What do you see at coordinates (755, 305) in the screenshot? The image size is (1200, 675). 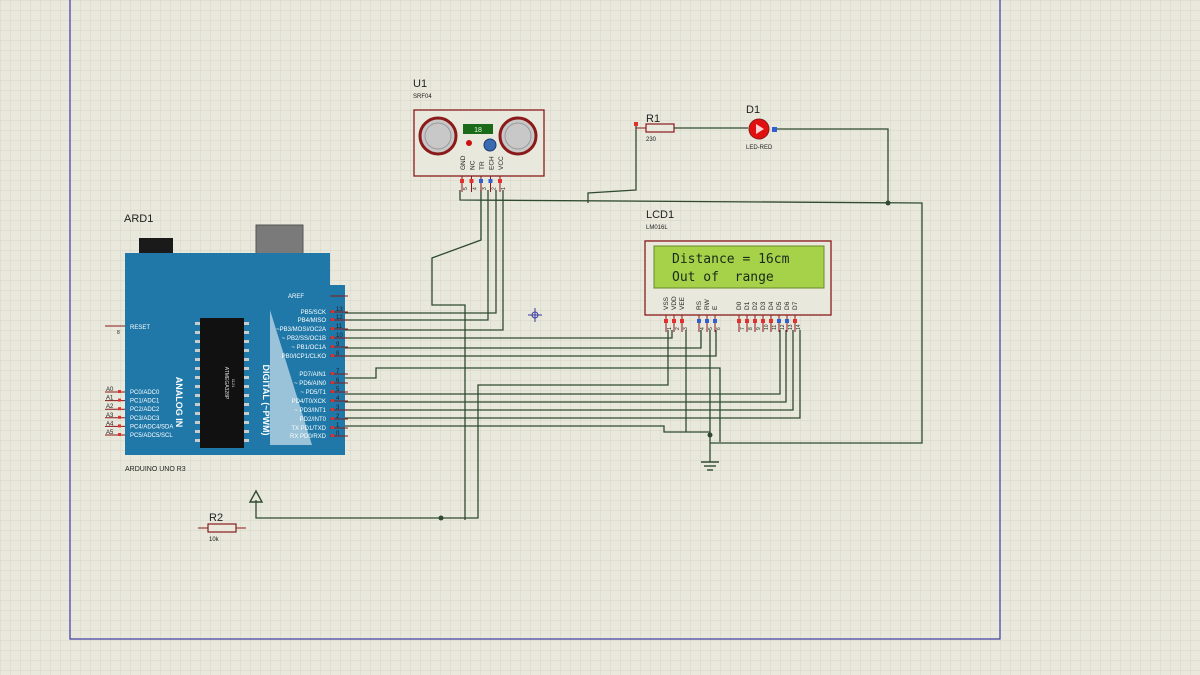 I see `lcd-pin-label: D2` at bounding box center [755, 305].